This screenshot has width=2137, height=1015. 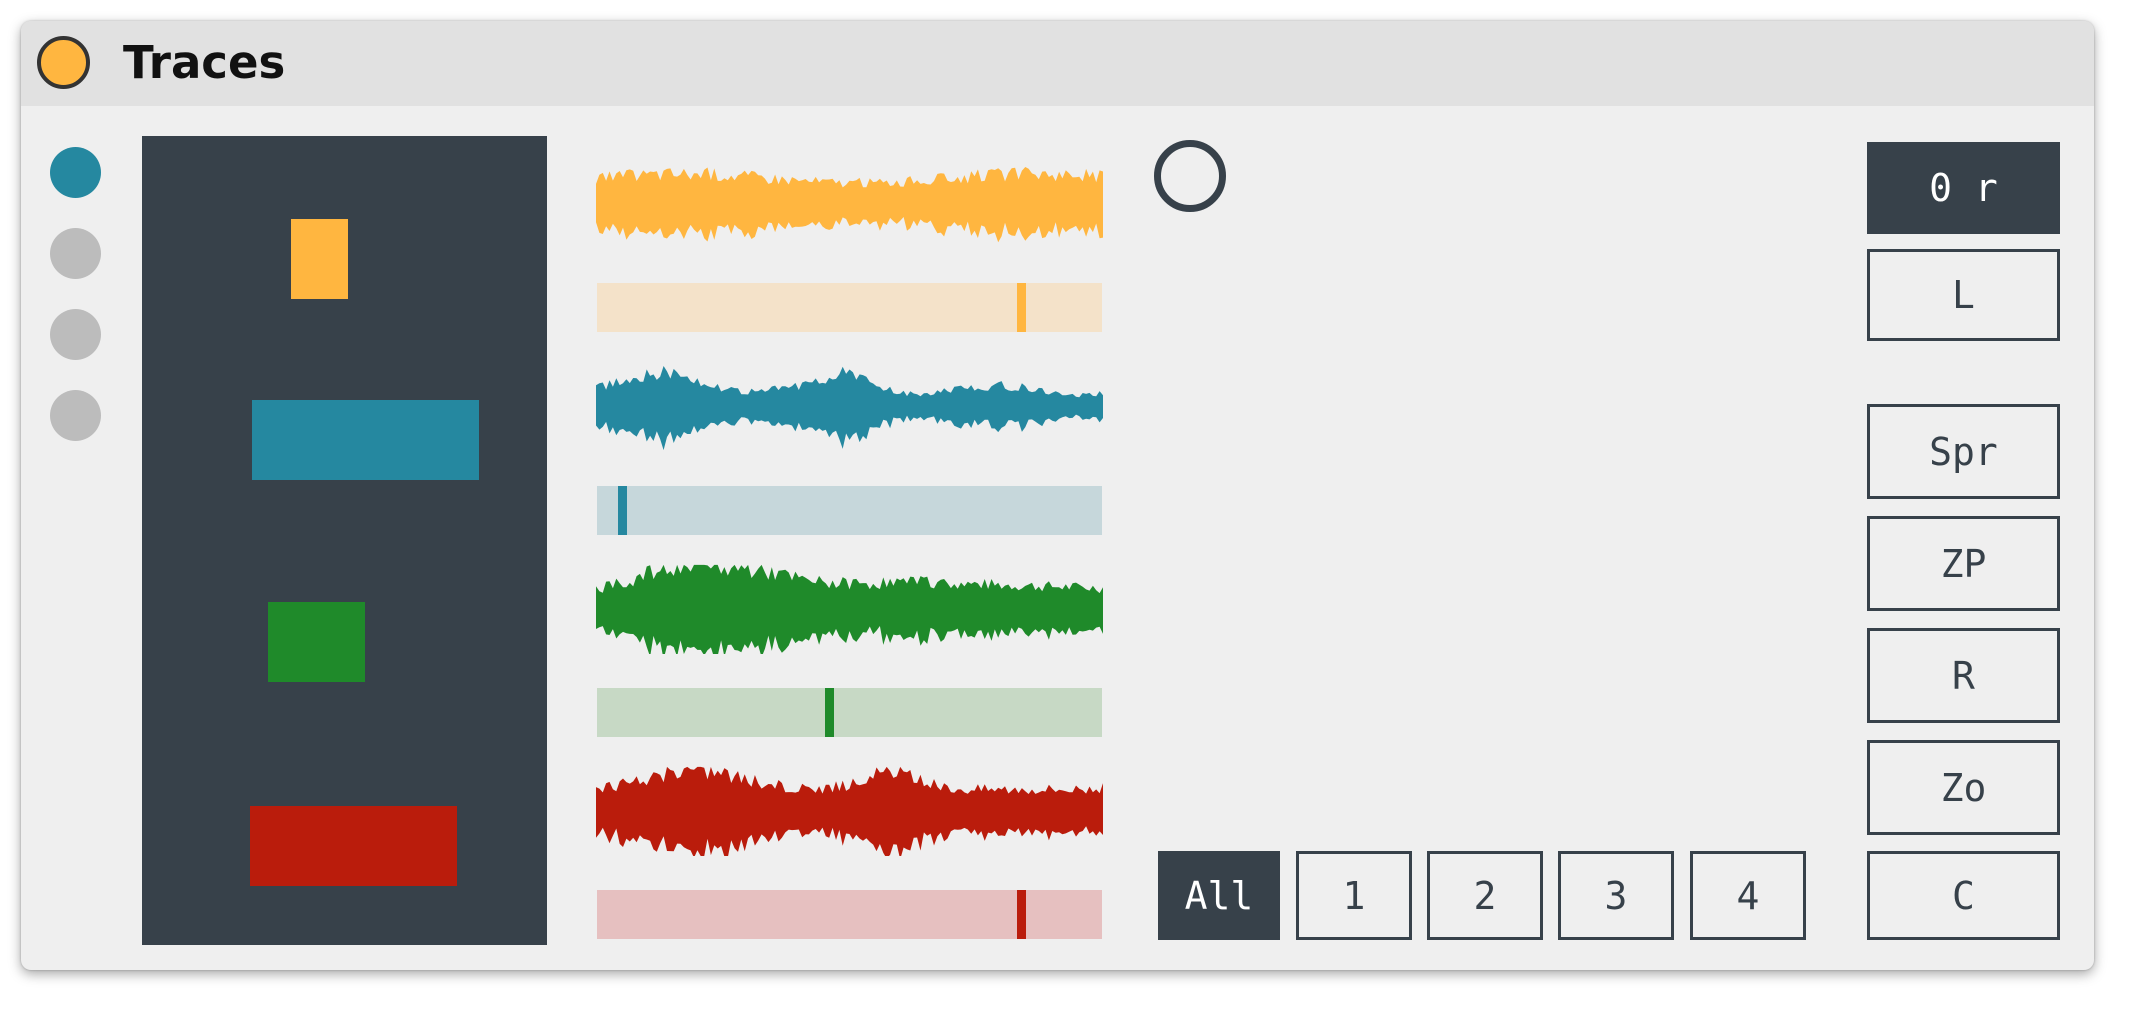 What do you see at coordinates (1354, 895) in the screenshot?
I see `mode-1-button: 1` at bounding box center [1354, 895].